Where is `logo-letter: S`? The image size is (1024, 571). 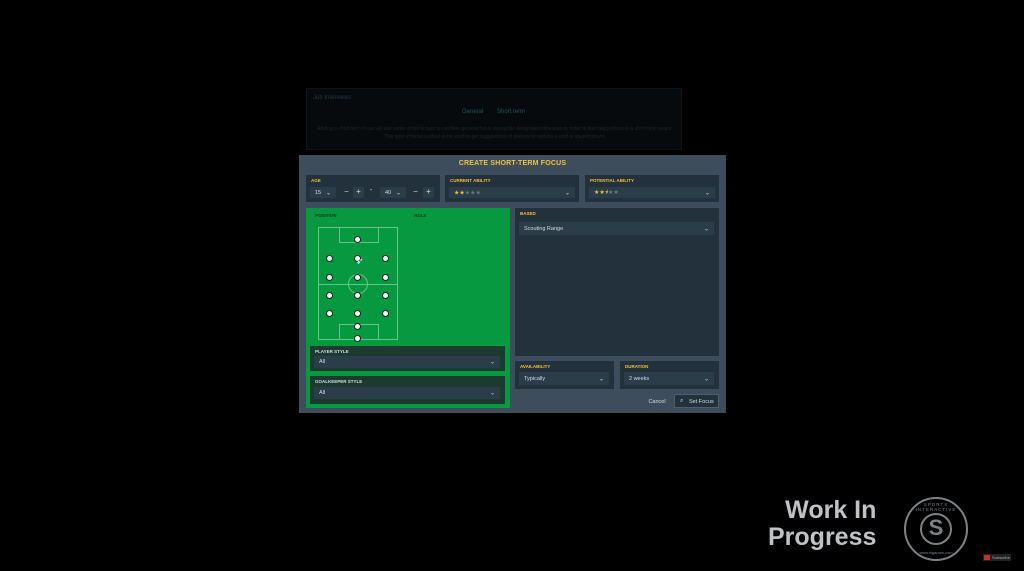 logo-letter: S is located at coordinates (936, 527).